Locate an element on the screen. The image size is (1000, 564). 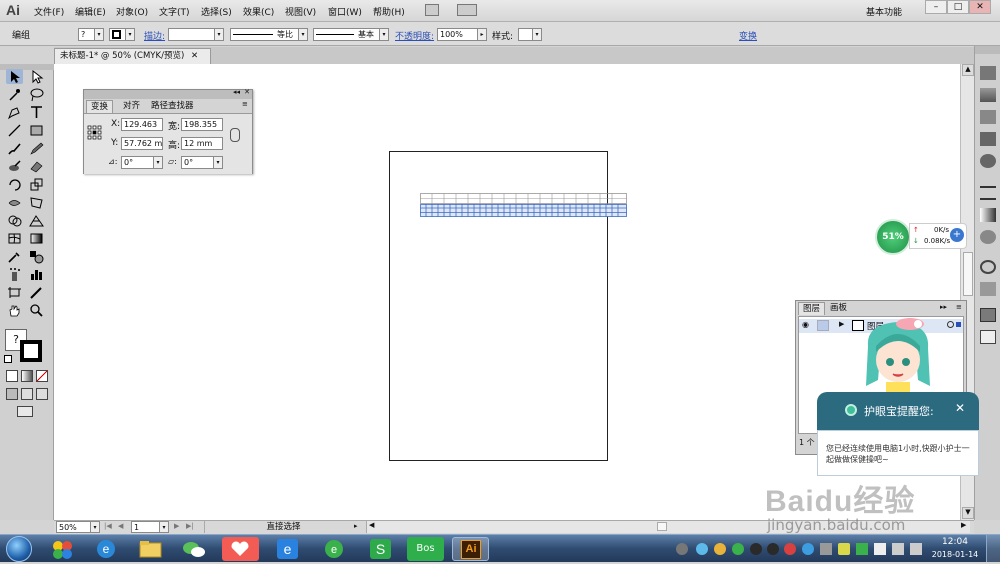
type-tool-icon is located at coordinates (36, 112).